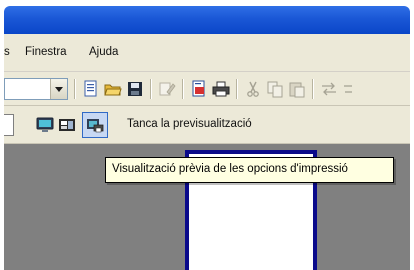 The image size is (414, 270). Describe the element at coordinates (36, 89) in the screenshot. I see `toolbar-combo-box` at that location.